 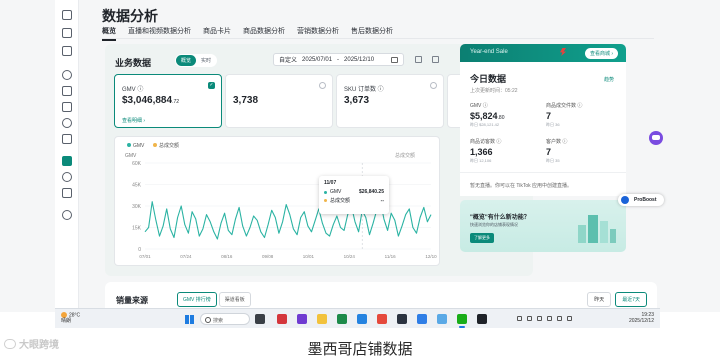 What do you see at coordinates (67, 15) in the screenshot?
I see `home-icon` at bounding box center [67, 15].